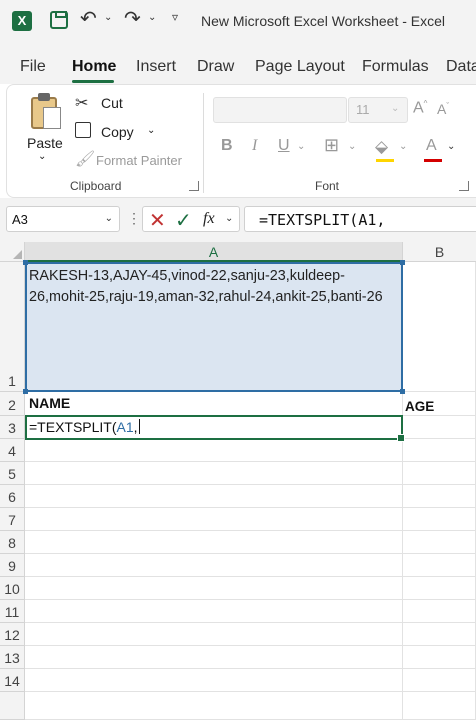  I want to click on tab-draw: Draw, so click(215, 67).